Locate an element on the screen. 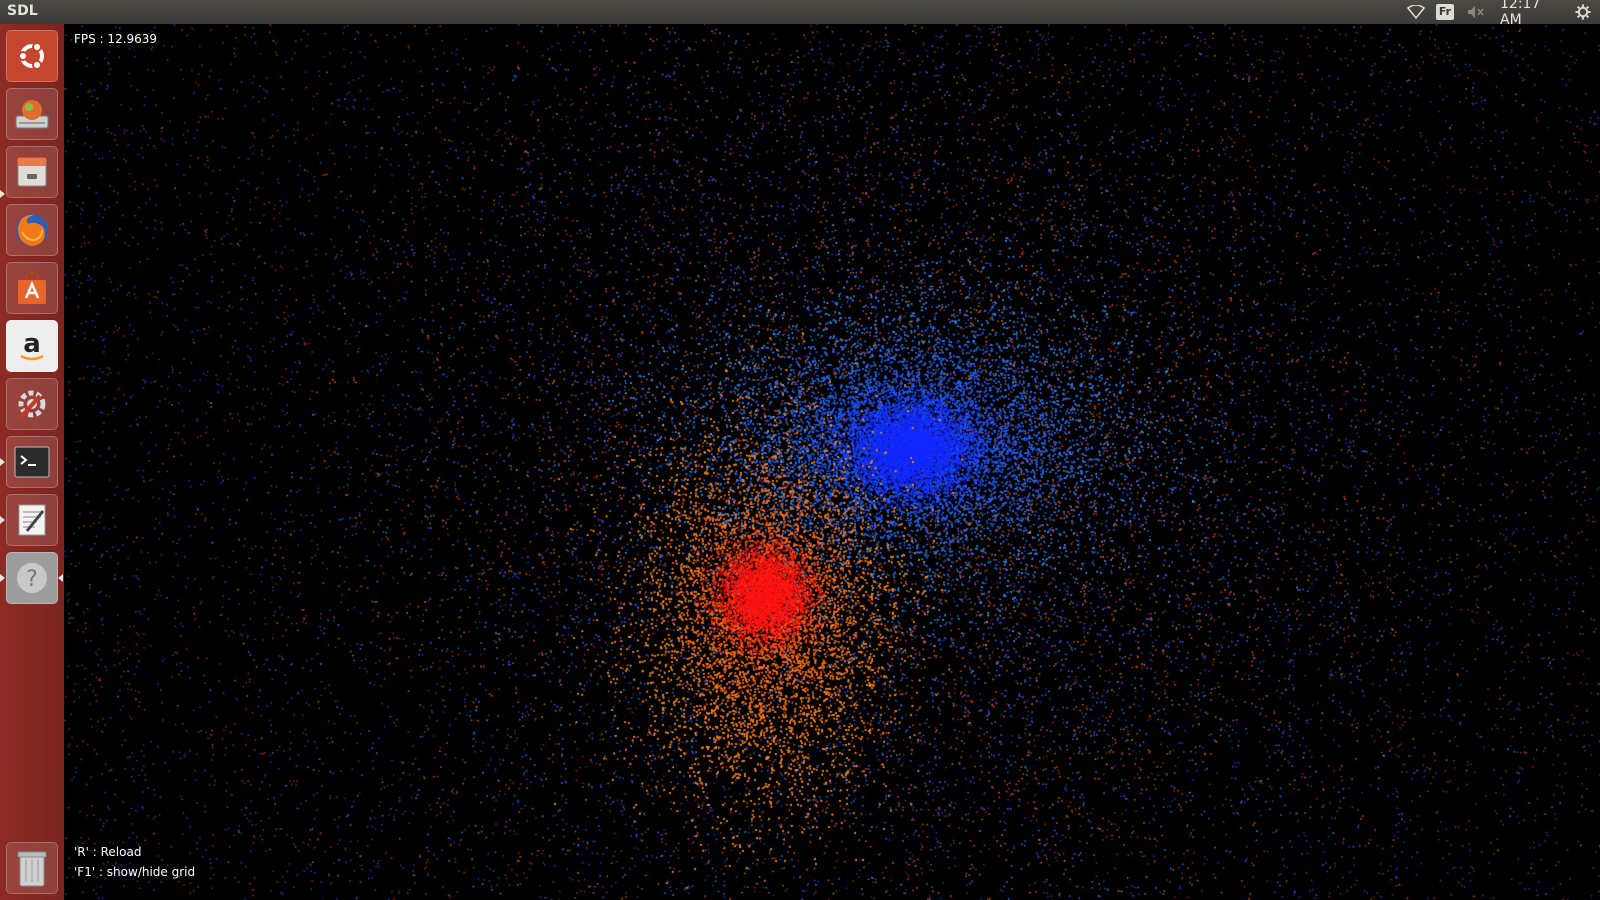  volume-muted-icon is located at coordinates (1476, 12).